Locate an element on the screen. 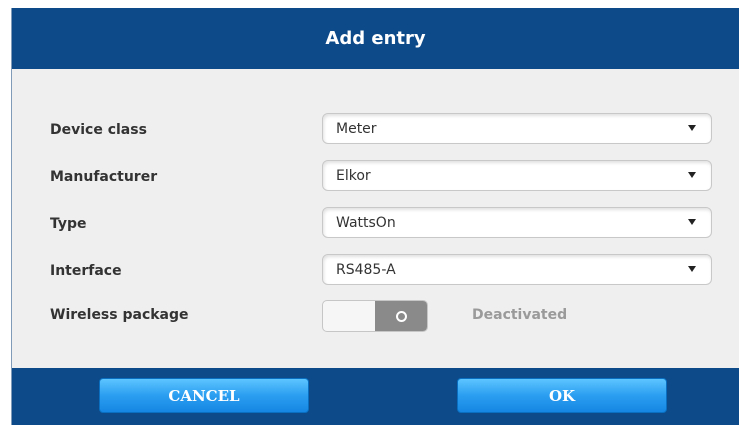 The image size is (739, 425). dialog-header: Add entry is located at coordinates (375, 38).